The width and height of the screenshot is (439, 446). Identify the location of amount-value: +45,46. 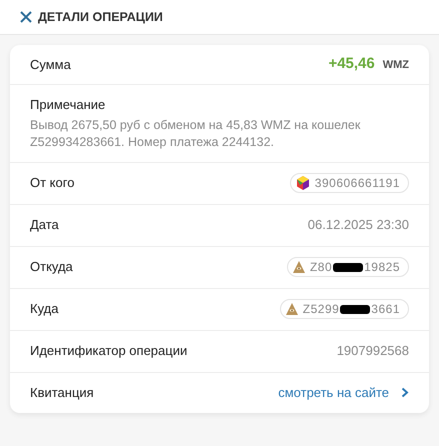
(351, 64).